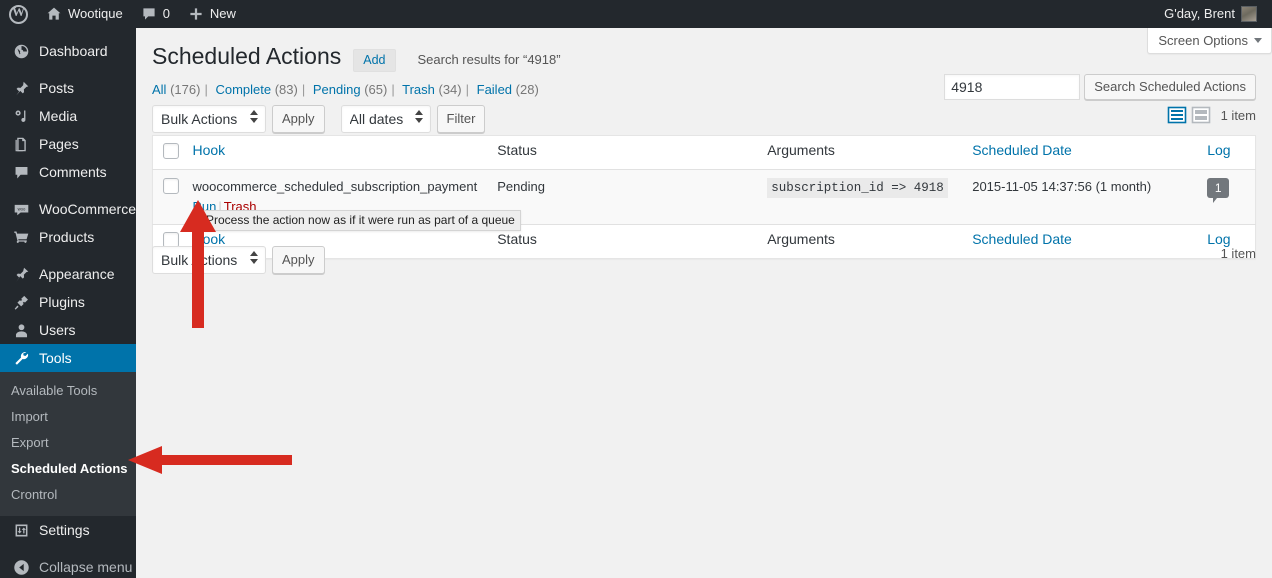  I want to click on table-head: Hook Status Arguments Scheduled Date Log, so click(704, 153).